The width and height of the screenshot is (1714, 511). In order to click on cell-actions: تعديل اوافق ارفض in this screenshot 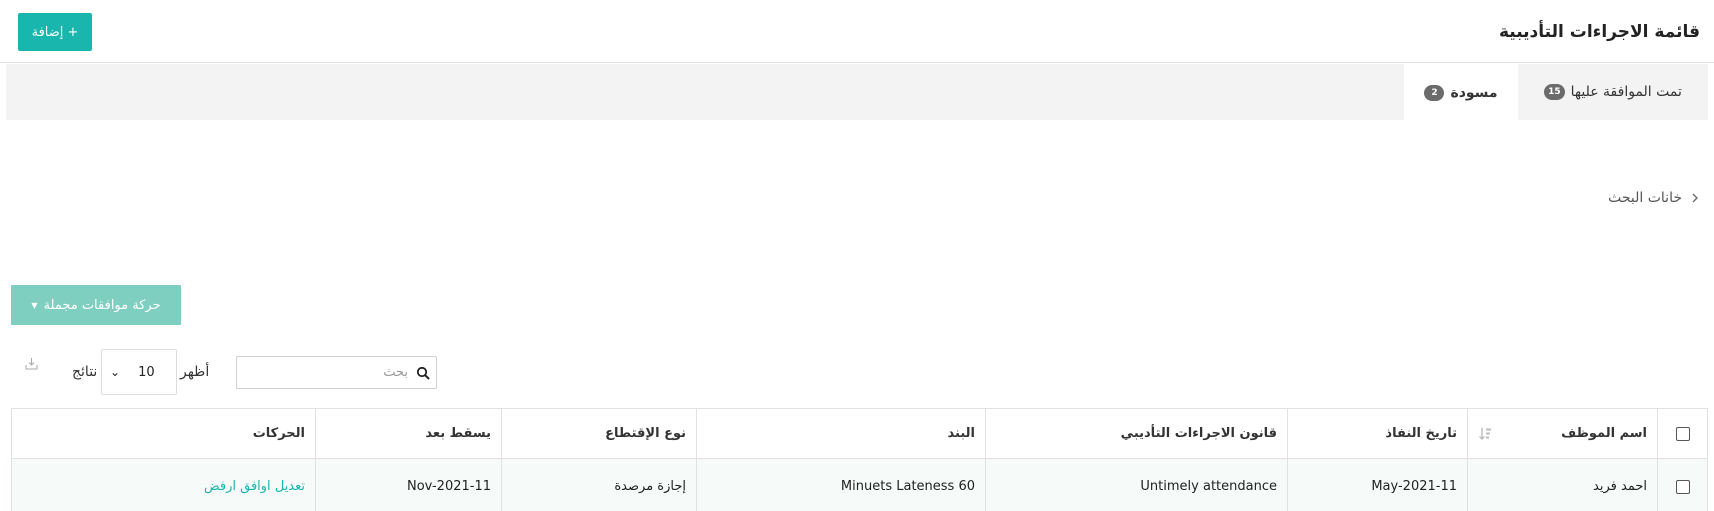, I will do `click(163, 484)`.